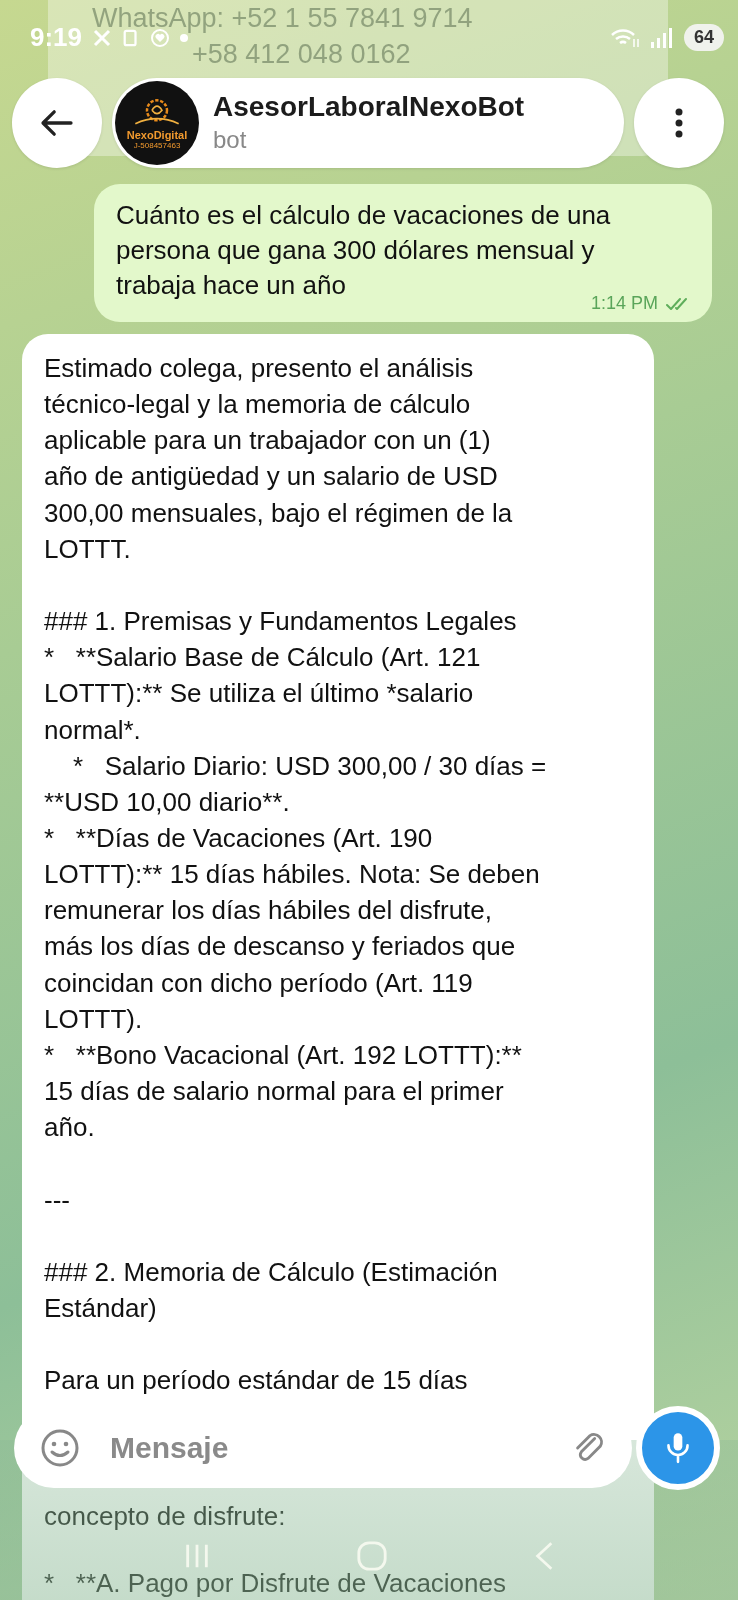 The height and width of the screenshot is (1600, 738). Describe the element at coordinates (92, 730) in the screenshot. I see `message-line: normal*.` at that location.